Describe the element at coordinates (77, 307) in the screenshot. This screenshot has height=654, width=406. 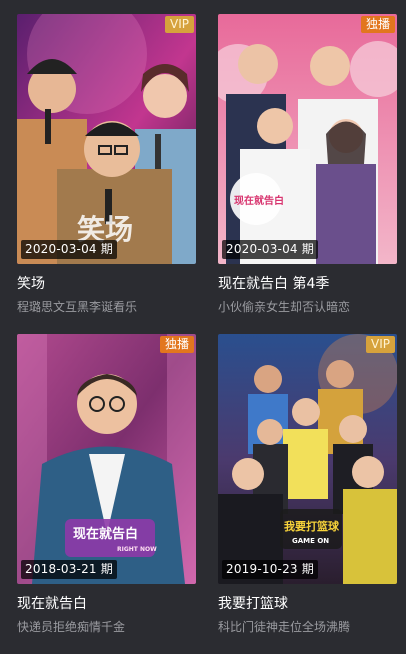
I see `show-subtitle: 程璐思文互黑李诞看乐` at that location.